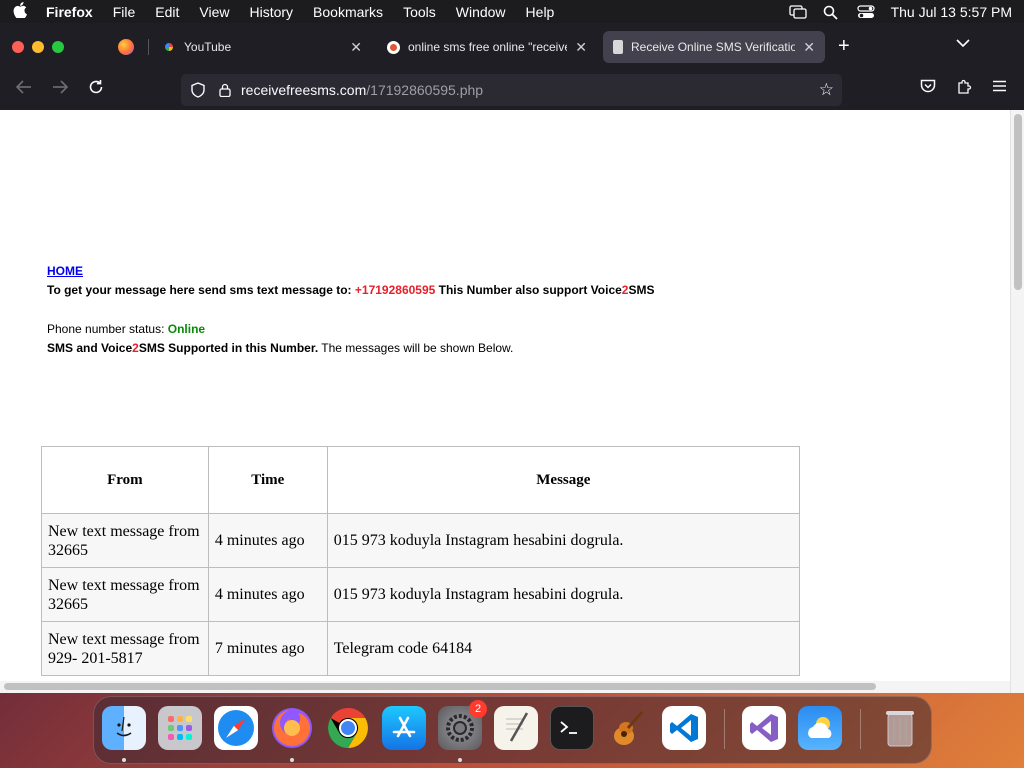  Describe the element at coordinates (440, 686) in the screenshot. I see `horizontal-scroll-thumb` at that location.